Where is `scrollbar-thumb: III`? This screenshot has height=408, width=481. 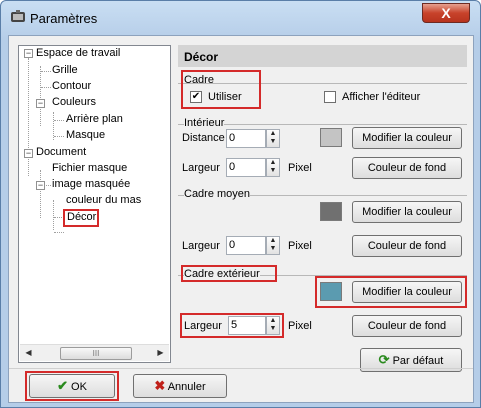 scrollbar-thumb: III is located at coordinates (96, 353).